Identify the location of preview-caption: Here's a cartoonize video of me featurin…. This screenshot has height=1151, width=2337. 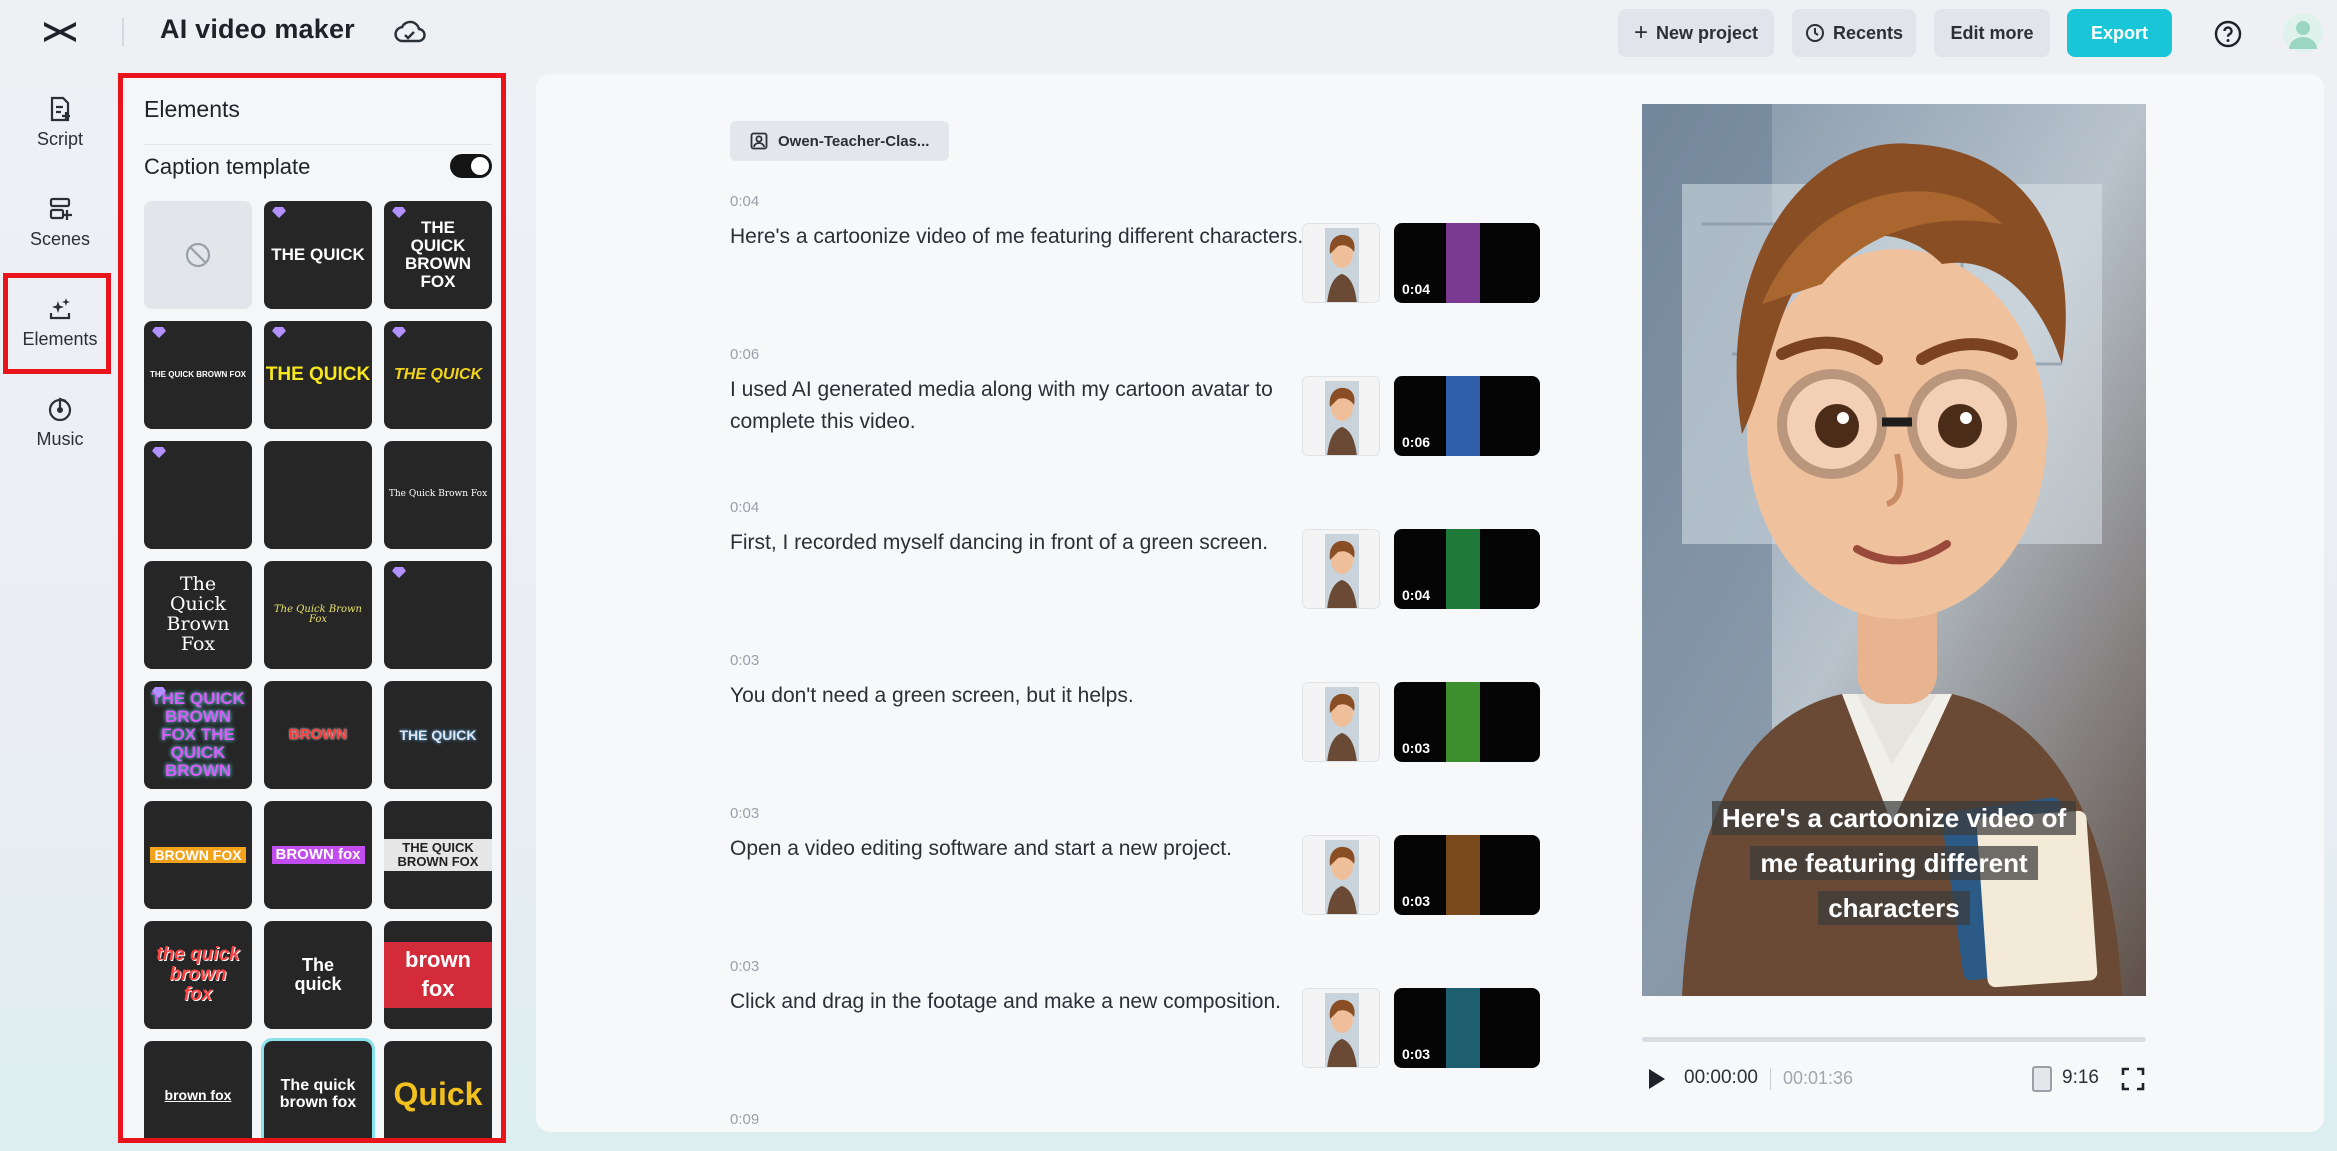
(1894, 863).